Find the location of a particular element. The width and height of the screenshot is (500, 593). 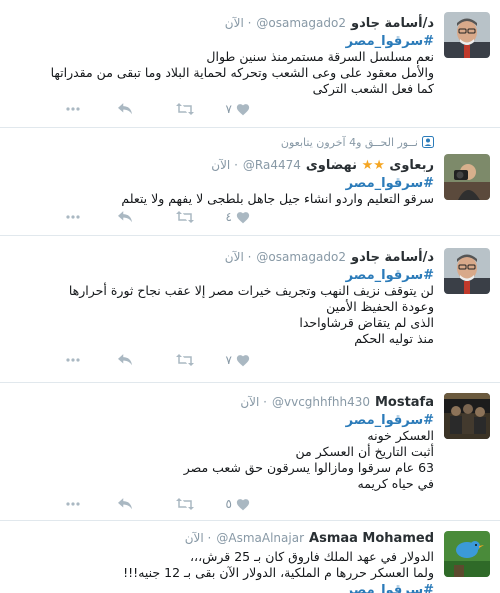

tweet-text-line: كما فعل الشعب التركى is located at coordinates (373, 88).